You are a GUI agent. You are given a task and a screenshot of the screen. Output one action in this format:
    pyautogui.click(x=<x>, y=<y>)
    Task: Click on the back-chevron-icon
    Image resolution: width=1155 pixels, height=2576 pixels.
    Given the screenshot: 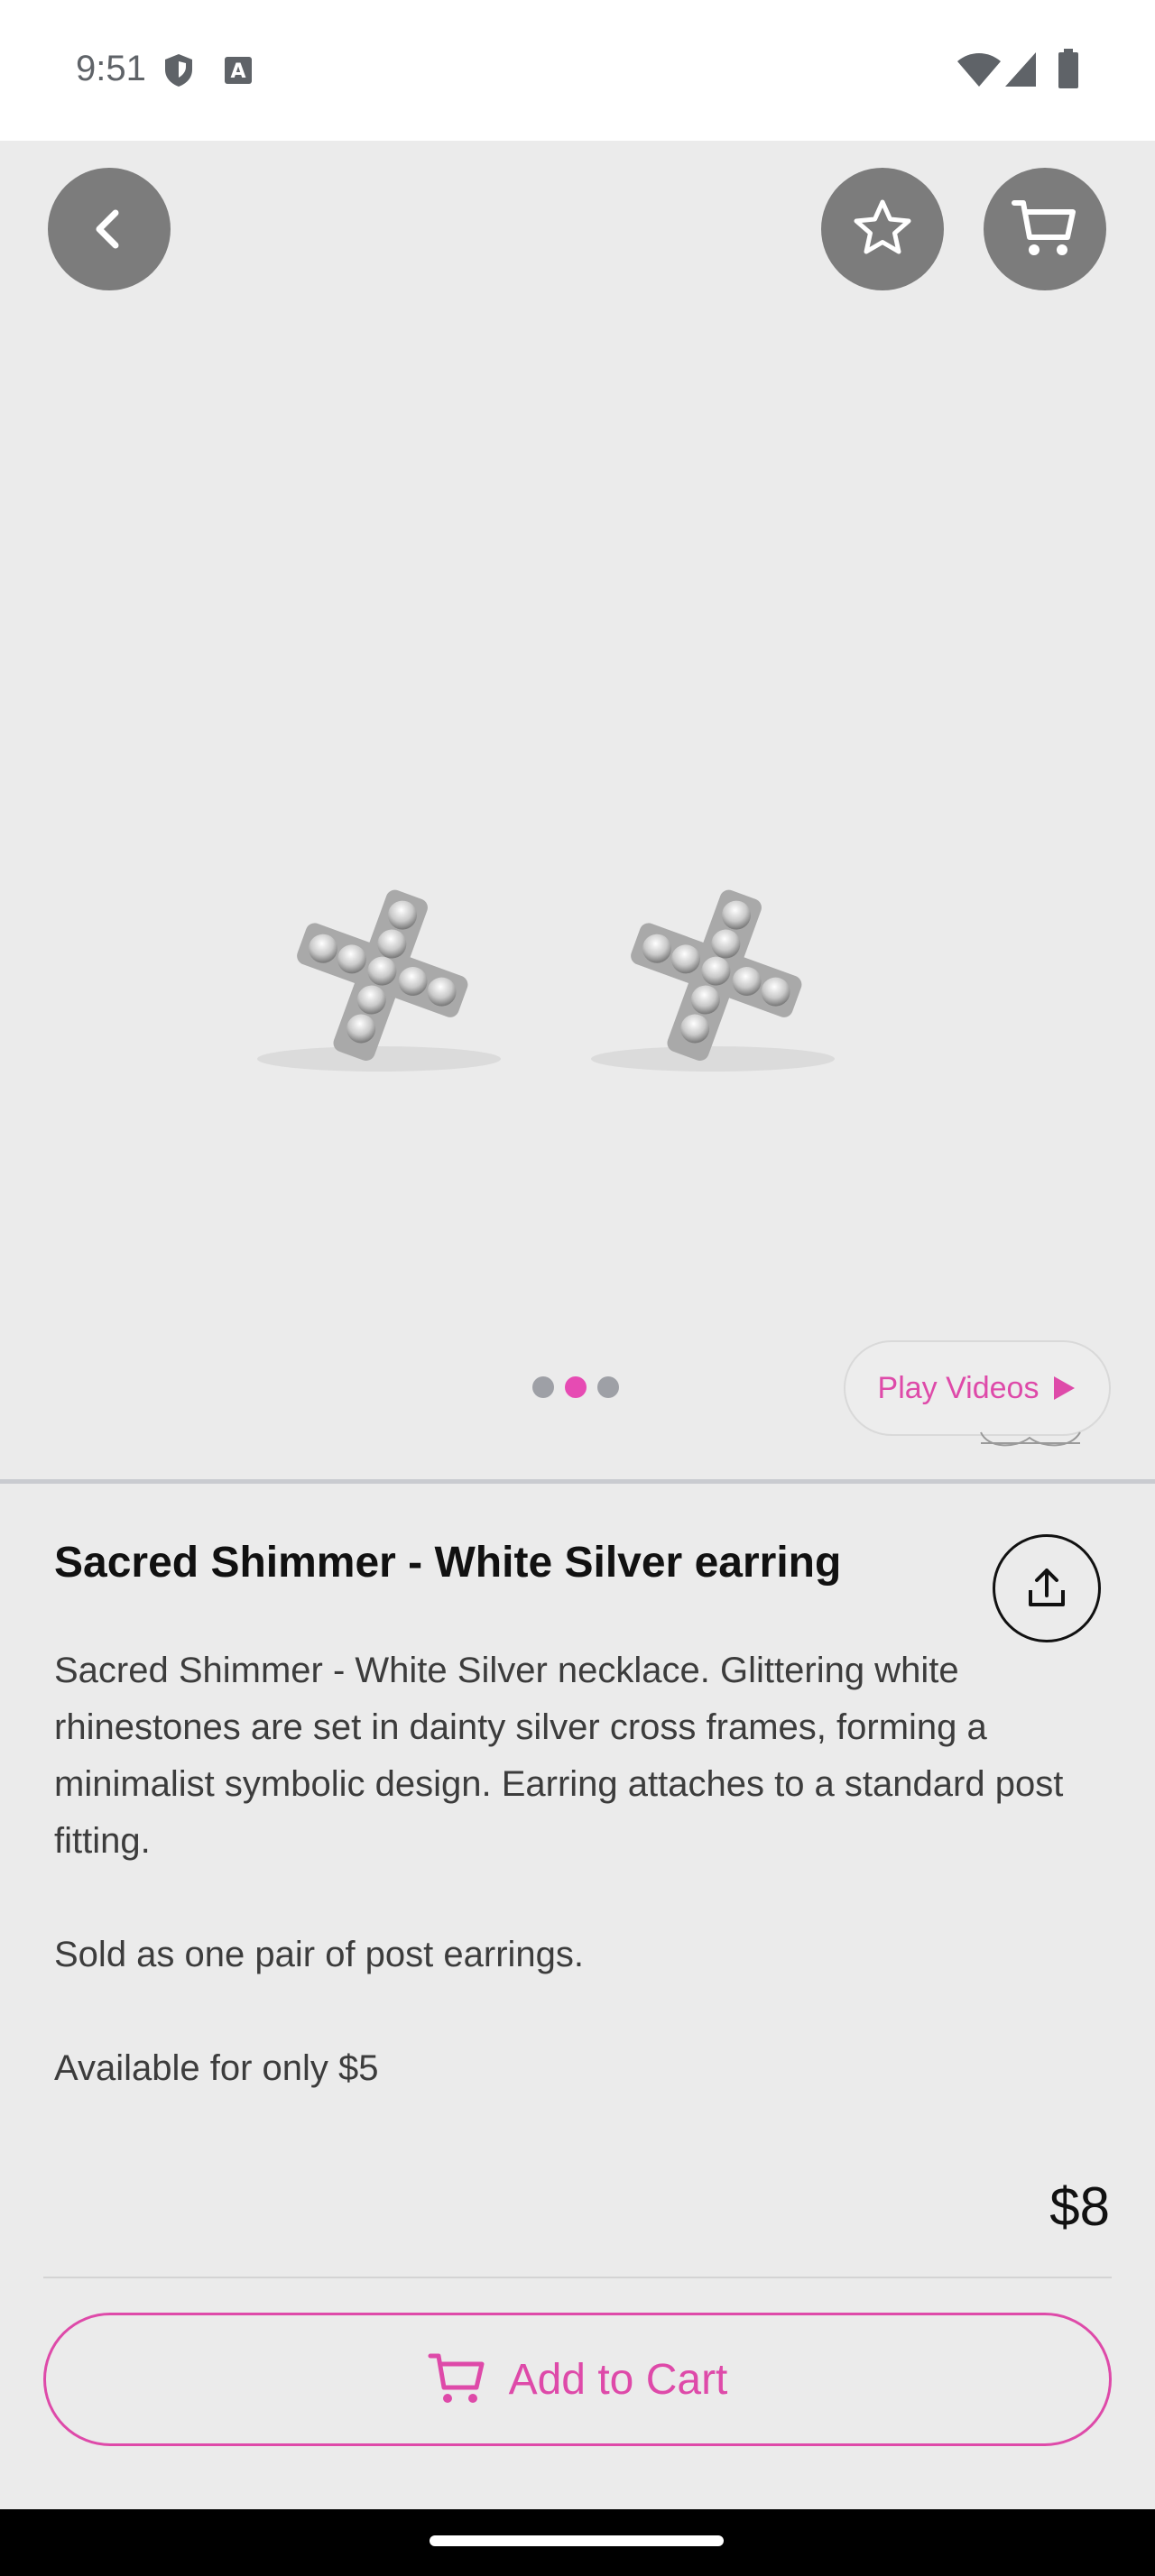 What is the action you would take?
    pyautogui.click(x=107, y=229)
    